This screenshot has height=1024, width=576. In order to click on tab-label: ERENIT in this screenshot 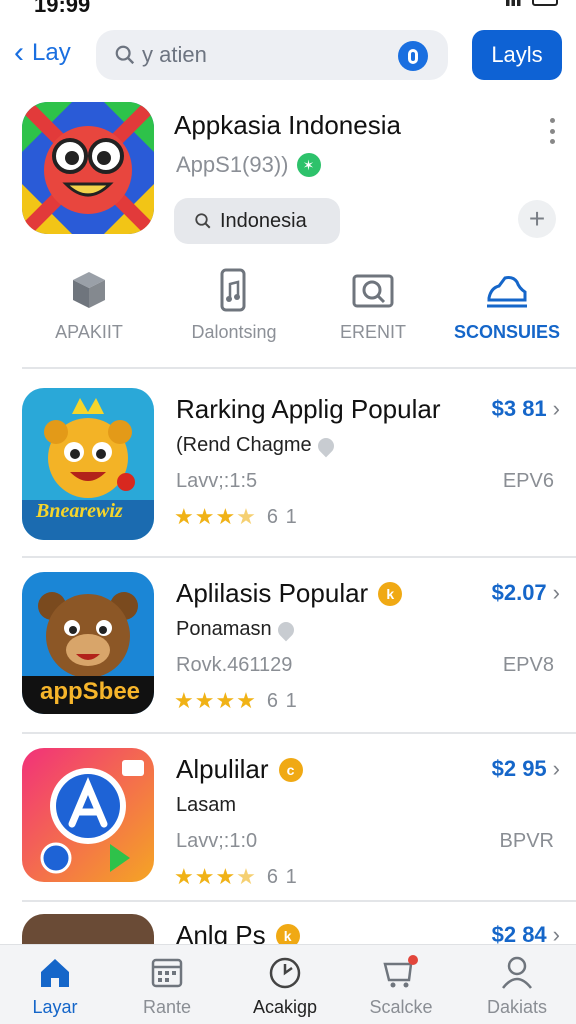, I will do `click(372, 332)`.